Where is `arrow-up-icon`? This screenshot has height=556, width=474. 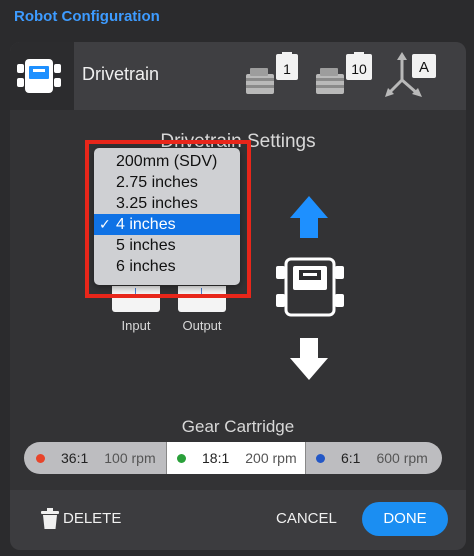 arrow-up-icon is located at coordinates (309, 217).